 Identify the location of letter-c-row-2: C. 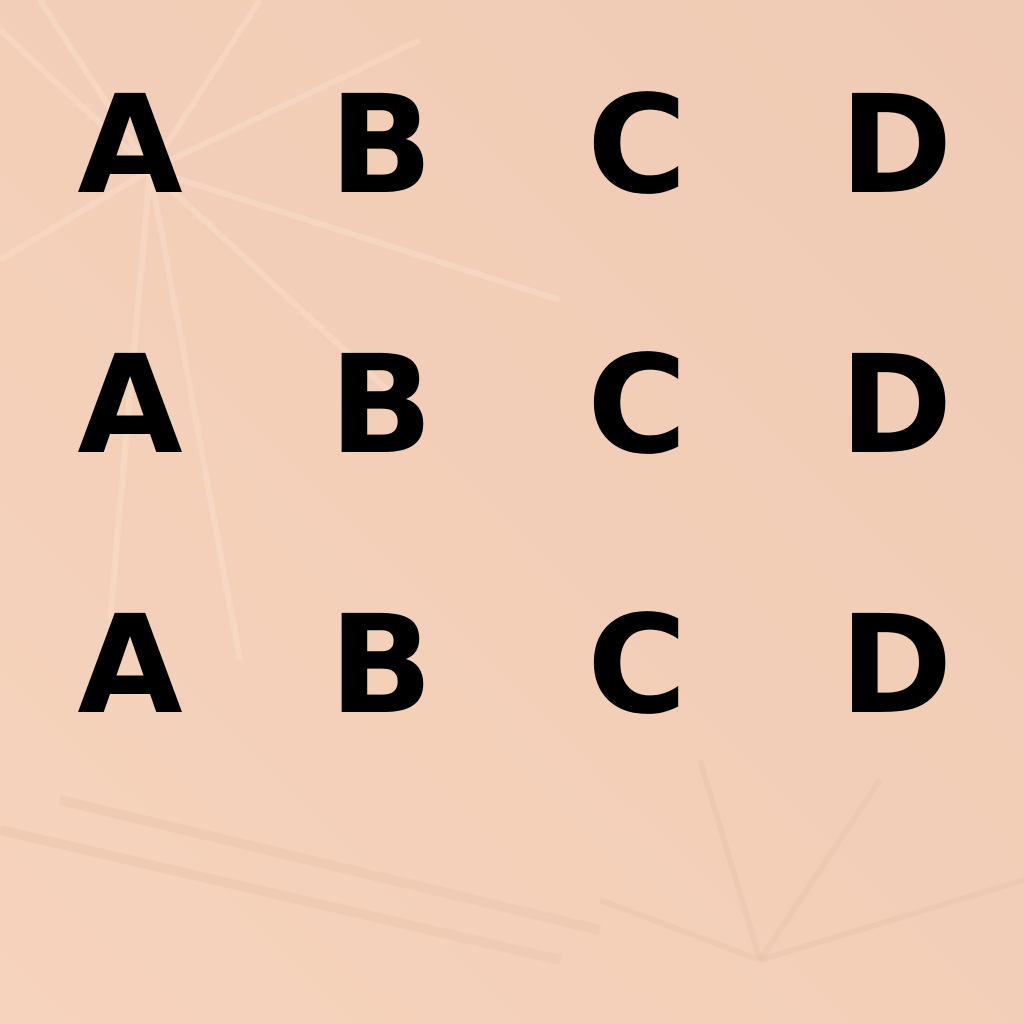
(637, 406).